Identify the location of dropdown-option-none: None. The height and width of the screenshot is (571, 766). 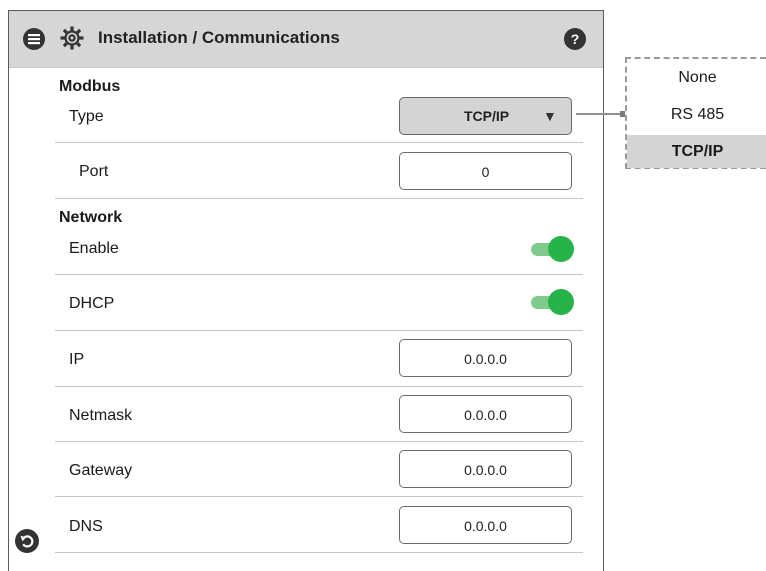
(696, 78).